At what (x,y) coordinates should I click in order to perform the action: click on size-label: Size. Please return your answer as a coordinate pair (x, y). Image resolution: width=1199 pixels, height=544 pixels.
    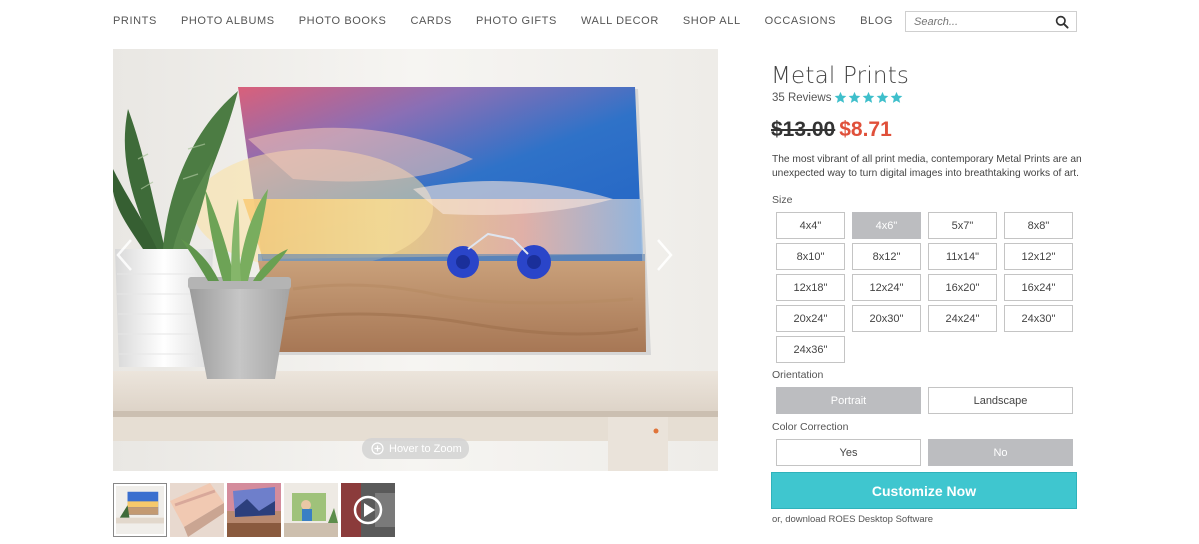
    Looking at the image, I should click on (782, 200).